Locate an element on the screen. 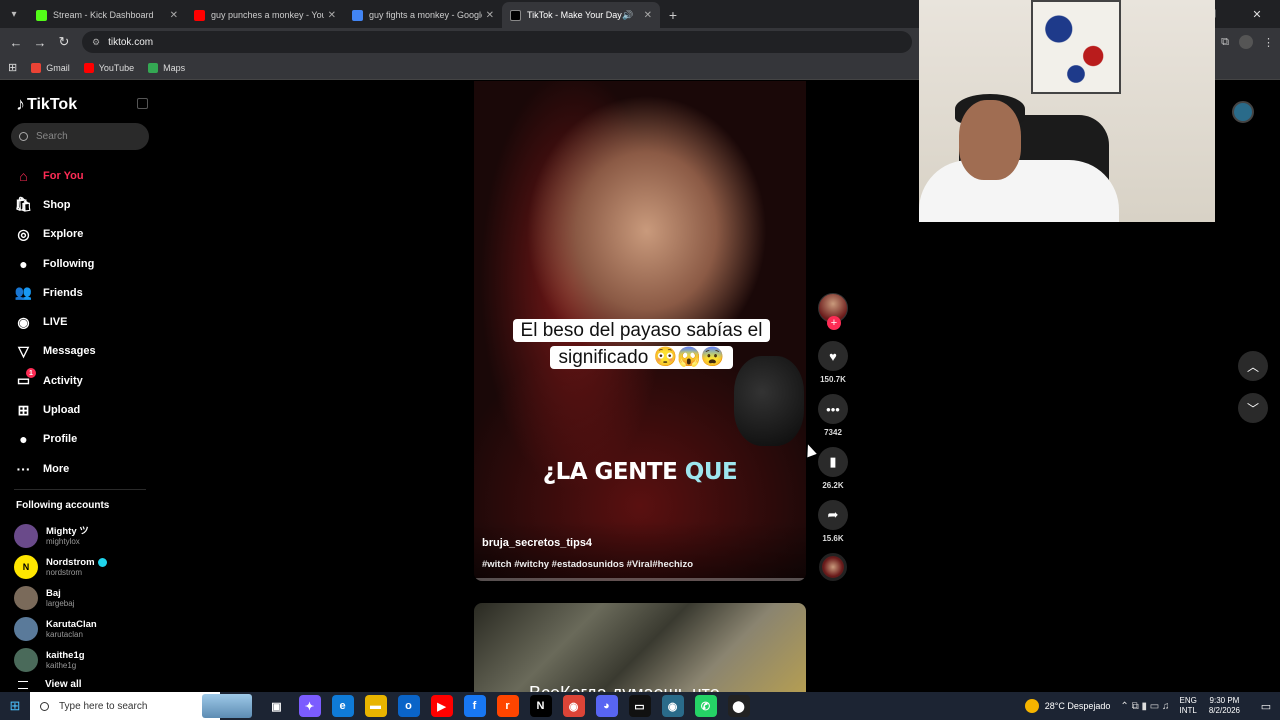  next-video-preview: ВсеКогда думаешь что is located at coordinates (640, 647).